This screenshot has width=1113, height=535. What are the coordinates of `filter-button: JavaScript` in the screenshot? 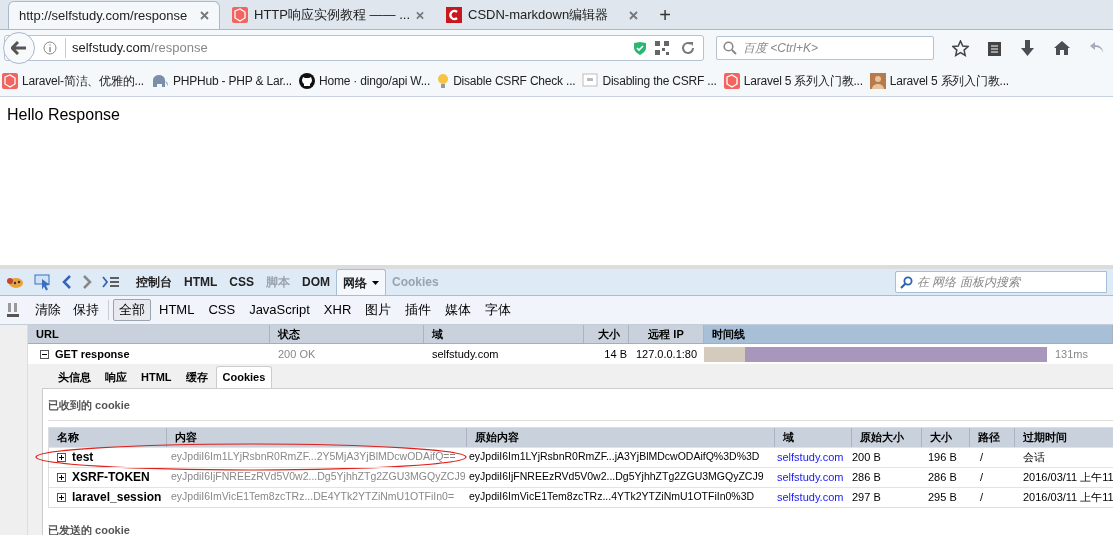 It's located at (279, 310).